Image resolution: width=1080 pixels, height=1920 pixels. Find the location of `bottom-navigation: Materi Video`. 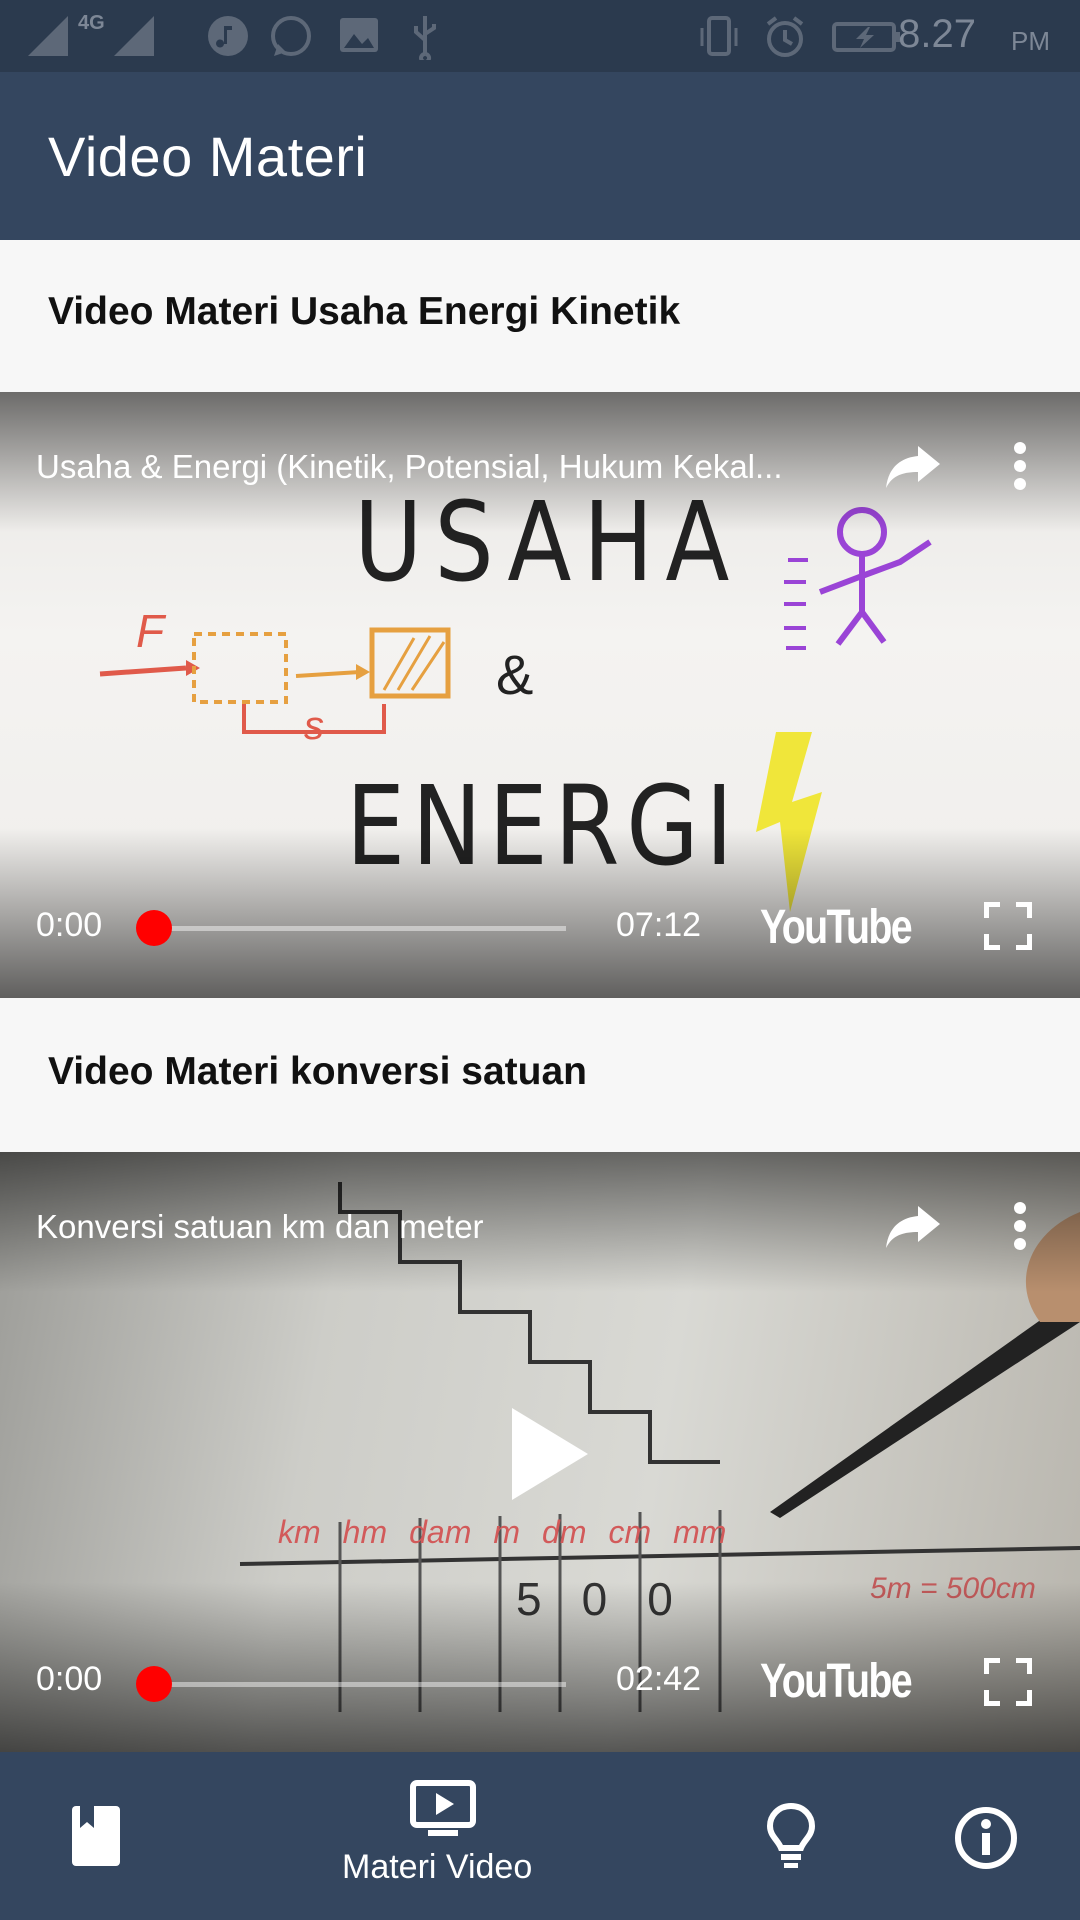

bottom-navigation: Materi Video is located at coordinates (540, 1836).